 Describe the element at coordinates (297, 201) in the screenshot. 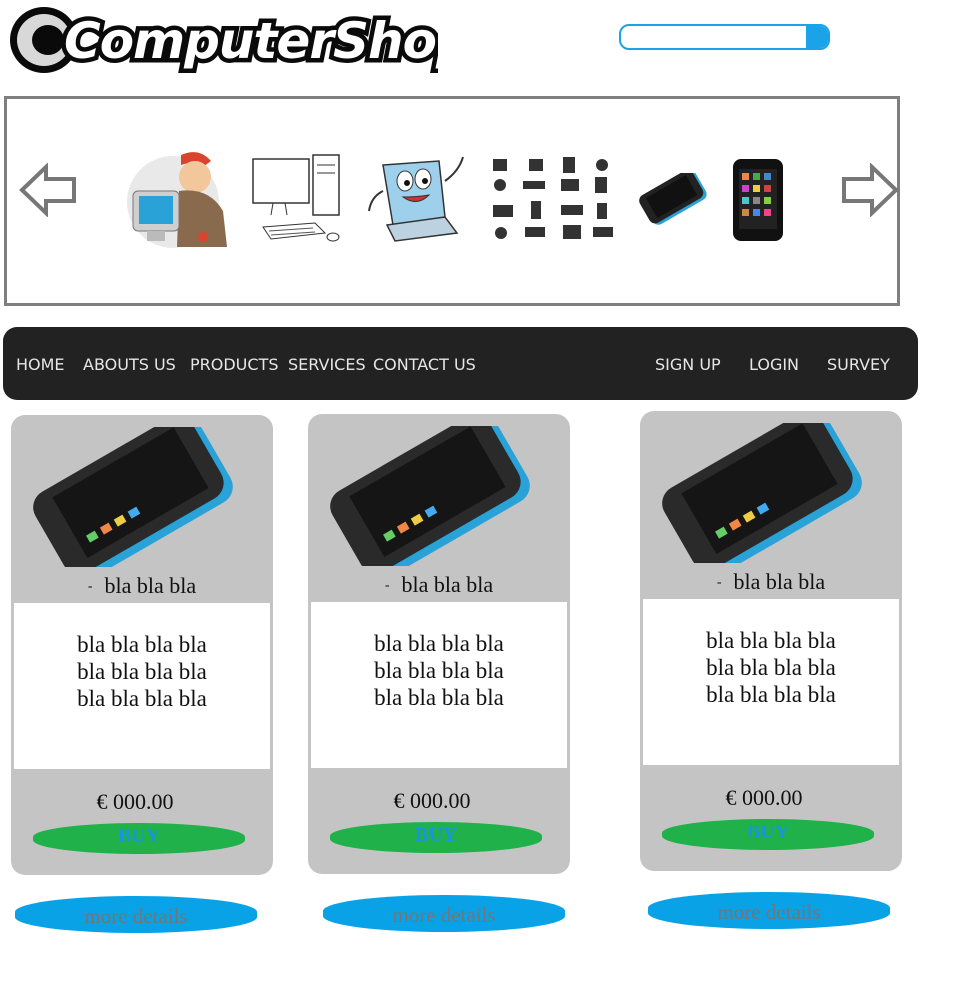

I see `desktop-computer-icon` at that location.